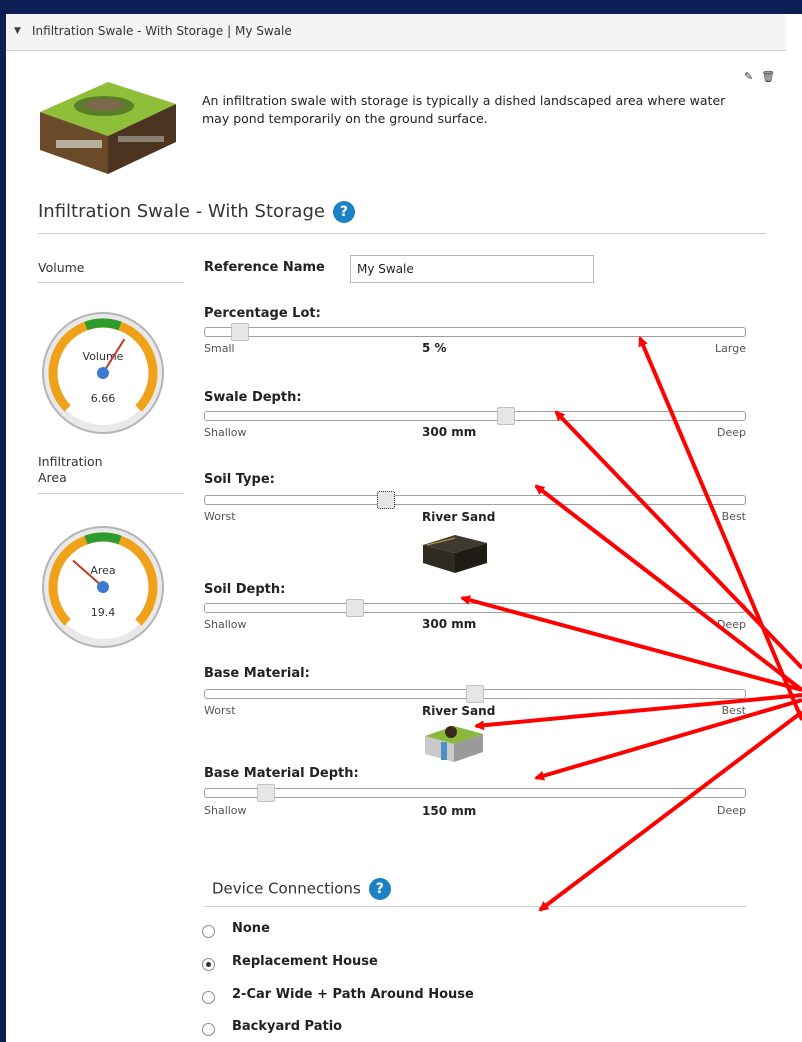 The image size is (802, 1042). I want to click on base-material-depth-label: Base Material Depth:, so click(281, 773).